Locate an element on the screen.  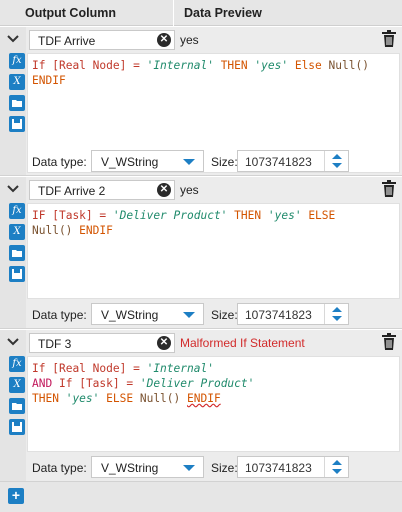
keyword-token: AND is located at coordinates (42, 383).